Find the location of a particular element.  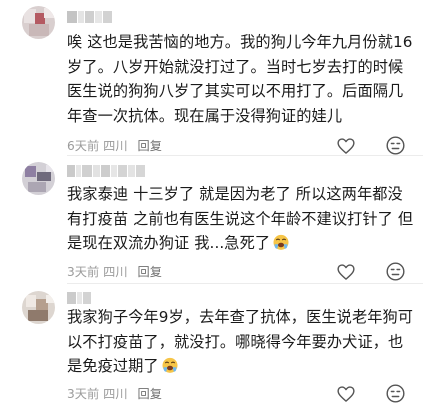

reply-button: 回复 is located at coordinates (150, 394).